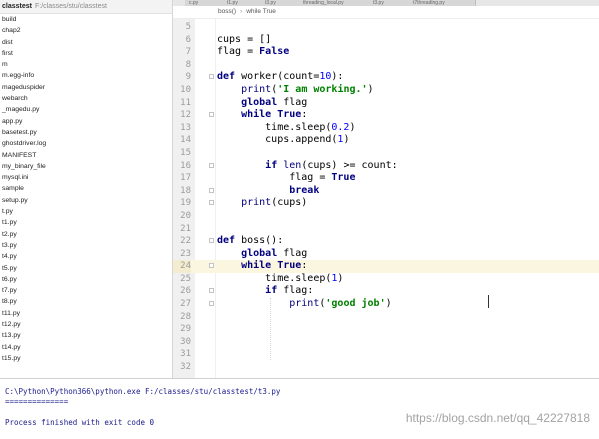 The width and height of the screenshot is (599, 439). What do you see at coordinates (87, 166) in the screenshot?
I see `file-tree-item: my_binary_file` at bounding box center [87, 166].